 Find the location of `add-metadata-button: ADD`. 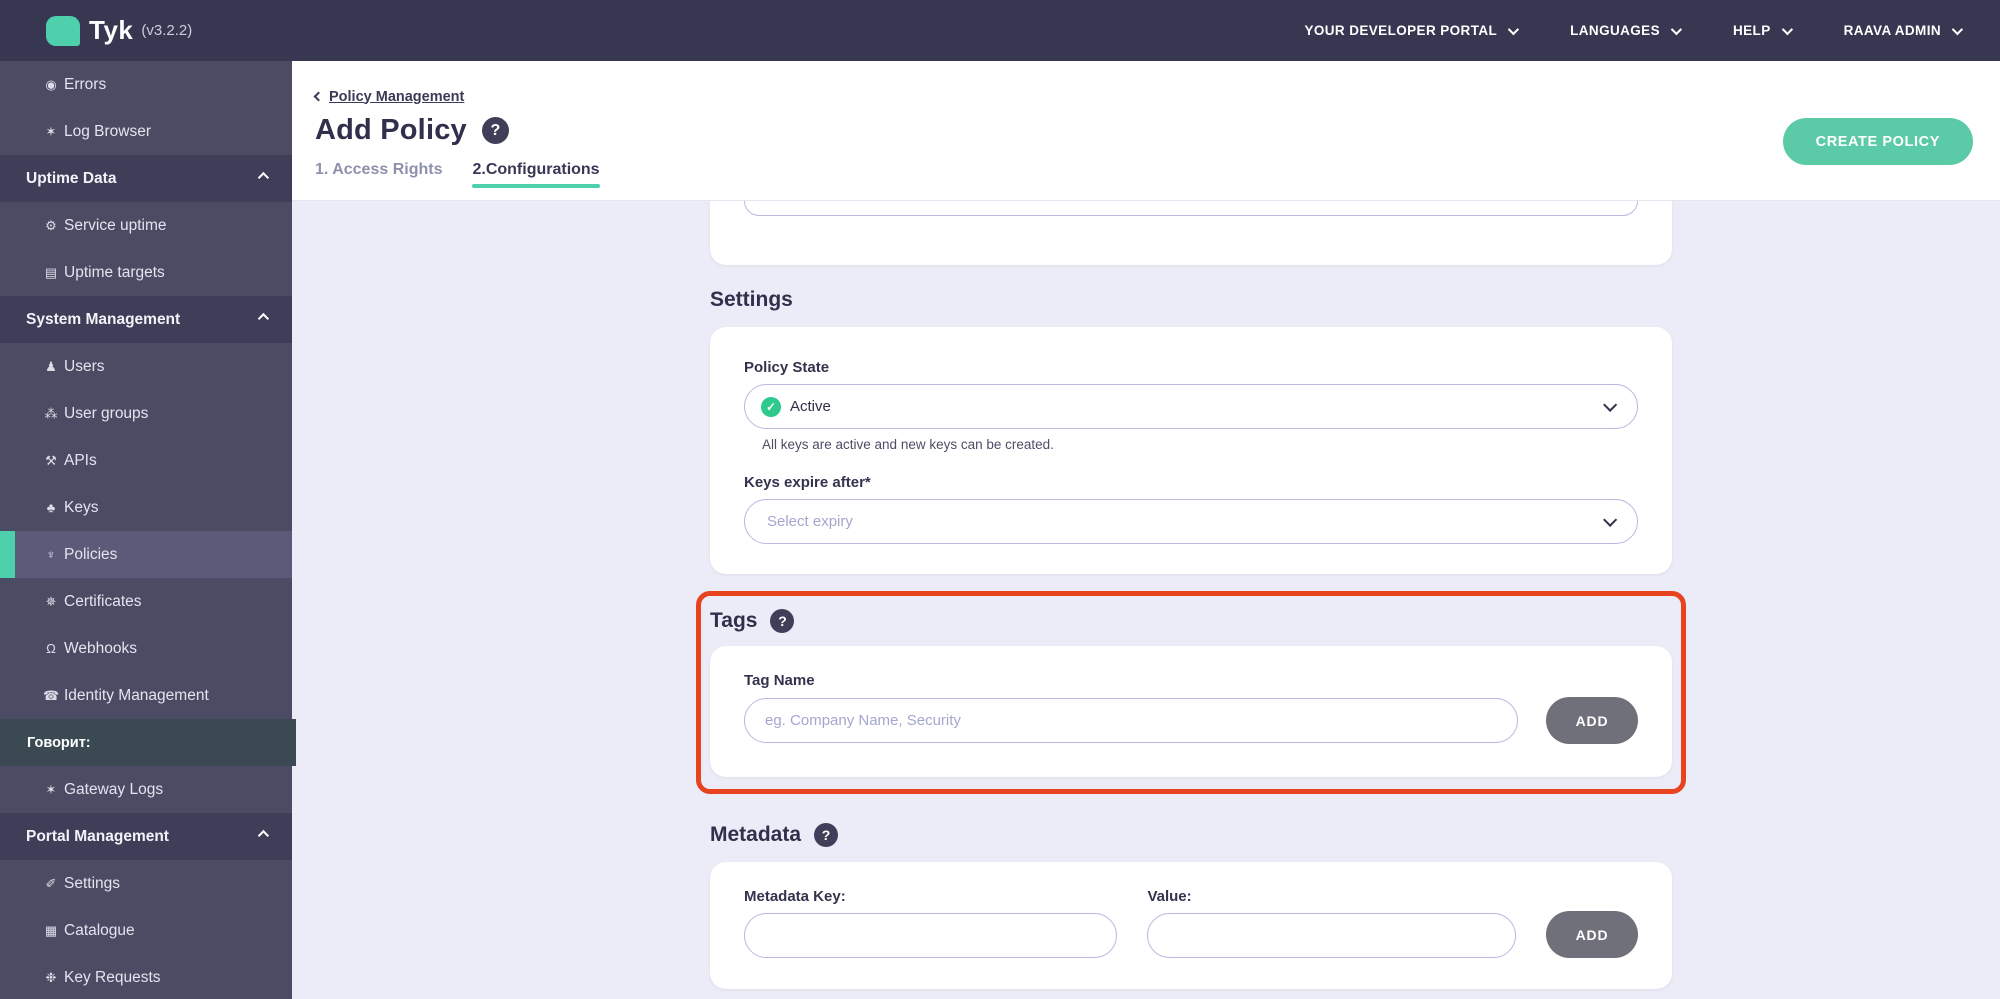

add-metadata-button: ADD is located at coordinates (1592, 934).